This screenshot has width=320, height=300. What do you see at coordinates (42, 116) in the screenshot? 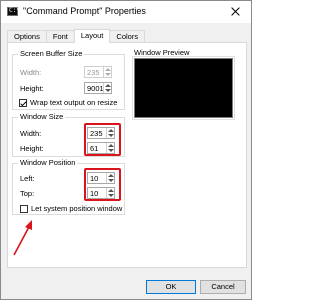
I see `window-size-title: Window Size` at bounding box center [42, 116].